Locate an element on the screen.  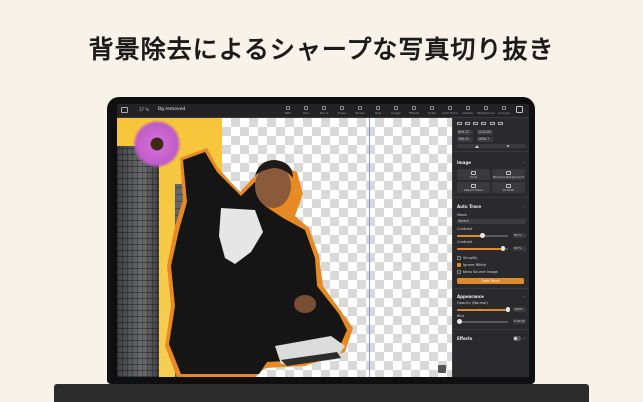
arrange-tool-button: Arrange is located at coordinates (504, 111).